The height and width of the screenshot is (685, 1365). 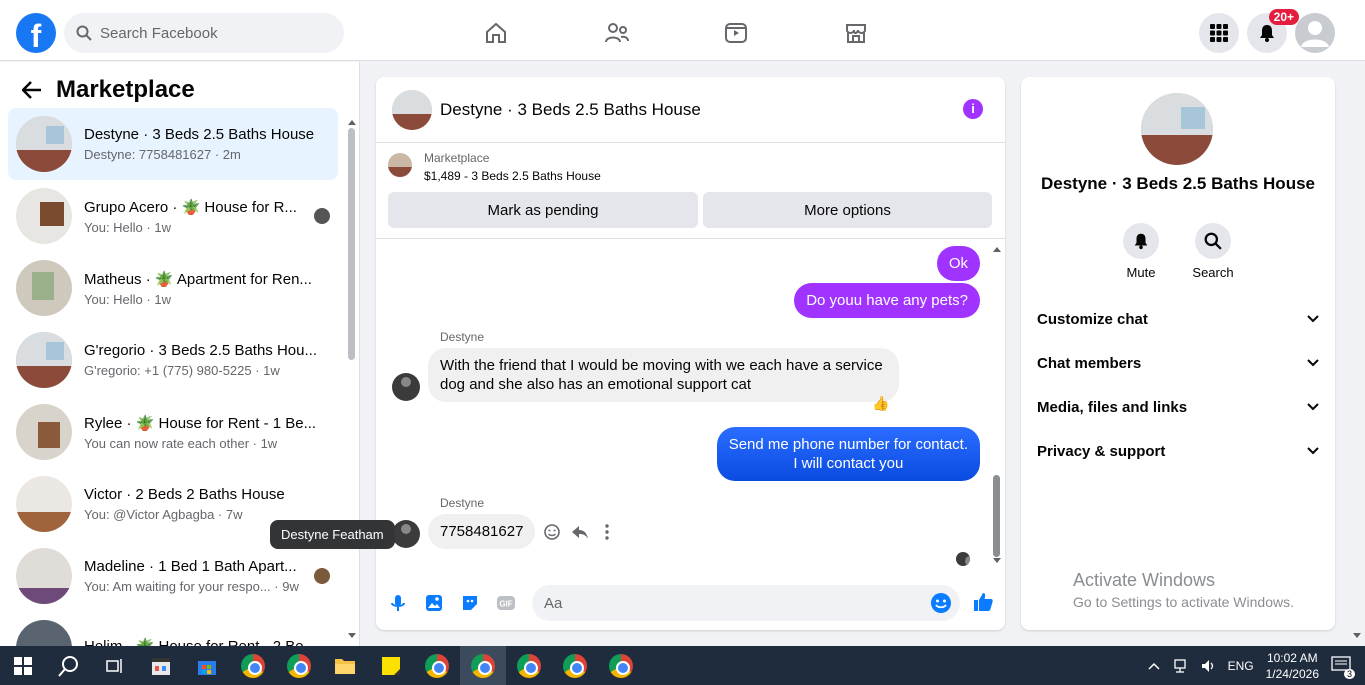 What do you see at coordinates (543, 210) in the screenshot?
I see `mark-as-pending-button: Mark as pending` at bounding box center [543, 210].